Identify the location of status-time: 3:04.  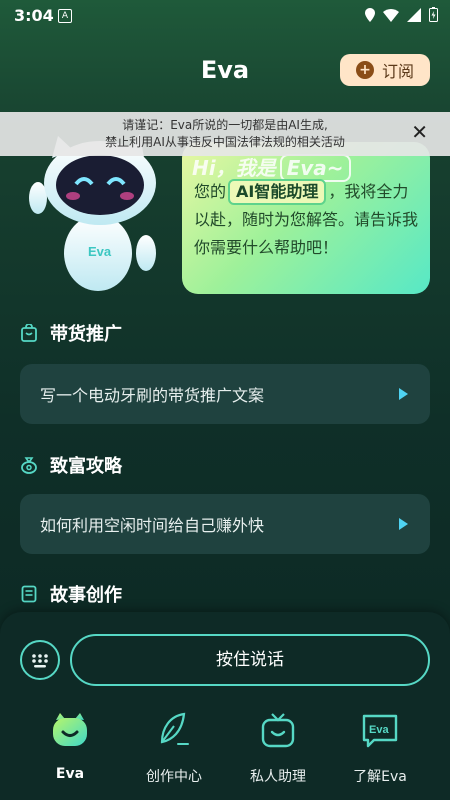
(34, 15).